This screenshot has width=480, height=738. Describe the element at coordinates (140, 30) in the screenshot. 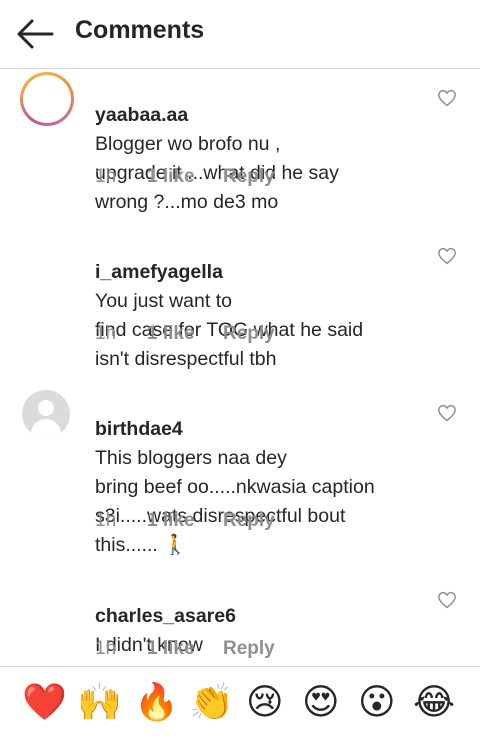

I see `page-title: Comments` at that location.